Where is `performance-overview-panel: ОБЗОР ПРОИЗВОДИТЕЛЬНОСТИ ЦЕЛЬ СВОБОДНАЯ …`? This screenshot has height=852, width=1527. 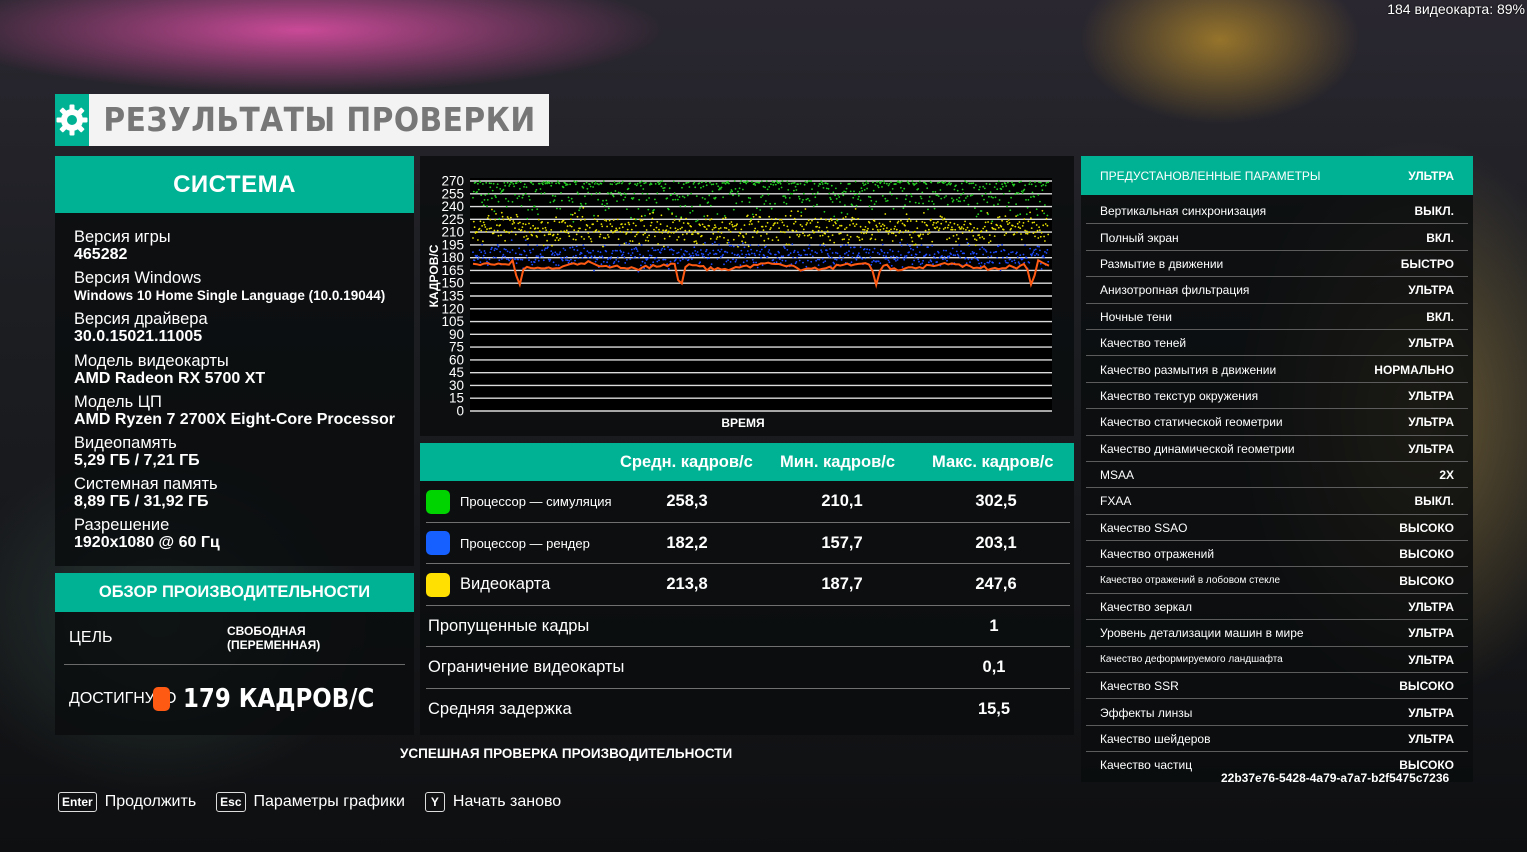
performance-overview-panel: ОБЗОР ПРОИЗВОДИТЕЛЬНОСТИ ЦЕЛЬ СВОБОДНАЯ … is located at coordinates (234, 654).